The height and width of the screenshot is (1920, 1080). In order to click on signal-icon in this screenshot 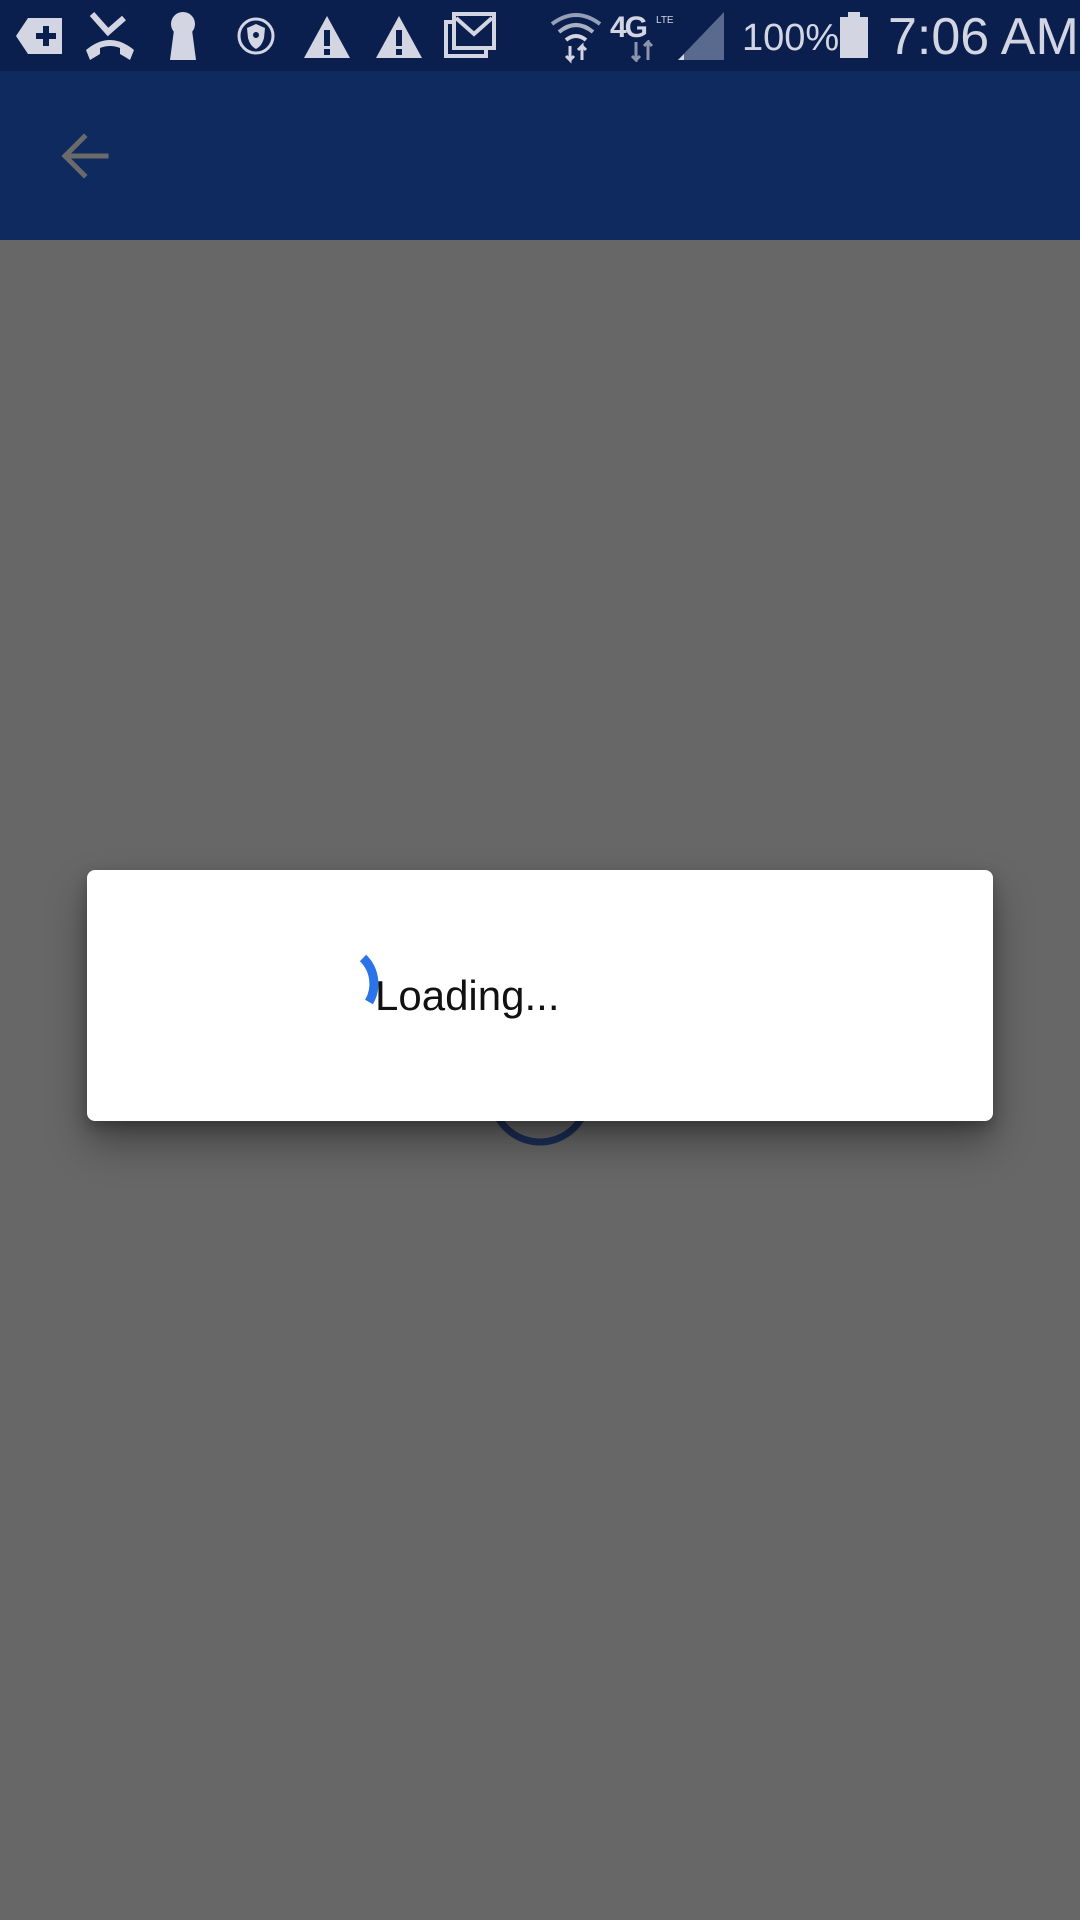, I will do `click(701, 36)`.